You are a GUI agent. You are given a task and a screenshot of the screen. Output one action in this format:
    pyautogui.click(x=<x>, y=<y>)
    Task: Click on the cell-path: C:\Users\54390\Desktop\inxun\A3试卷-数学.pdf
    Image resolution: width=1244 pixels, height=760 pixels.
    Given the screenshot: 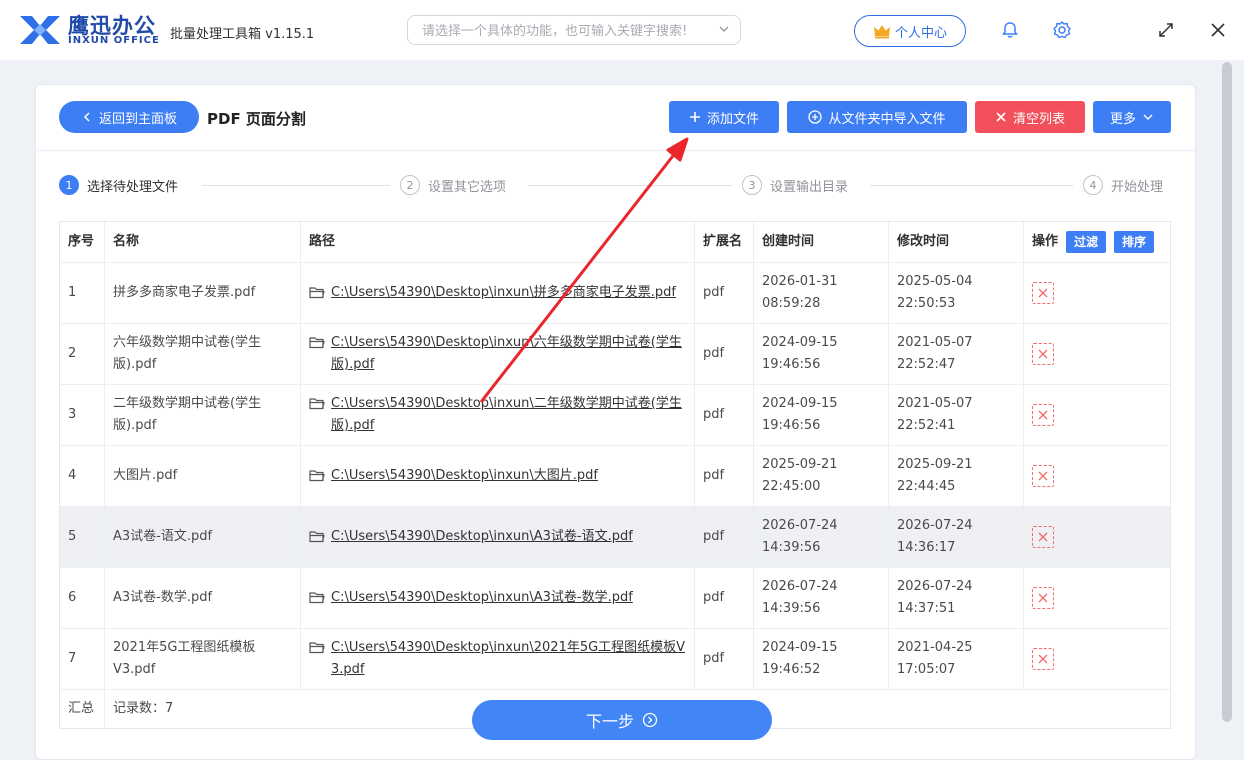 What is the action you would take?
    pyautogui.click(x=498, y=598)
    